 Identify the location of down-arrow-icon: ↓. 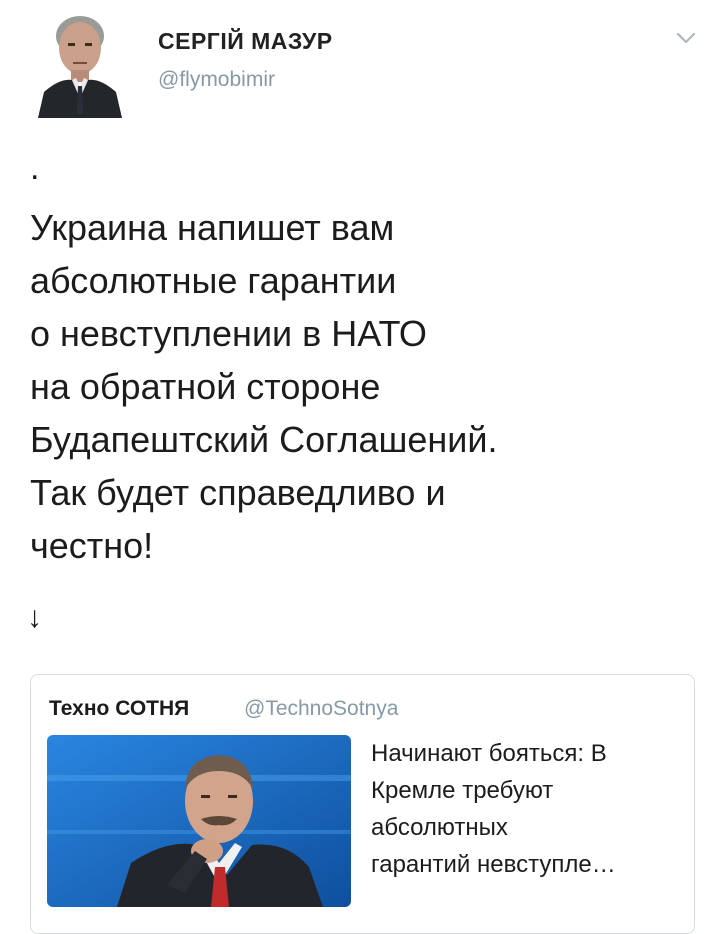
(34, 617).